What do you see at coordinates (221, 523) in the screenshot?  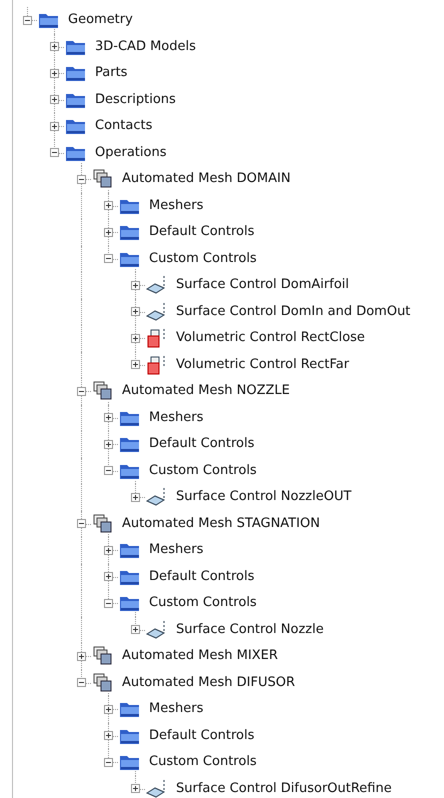 I see `tree-item: Automated Mesh STAGNATION` at bounding box center [221, 523].